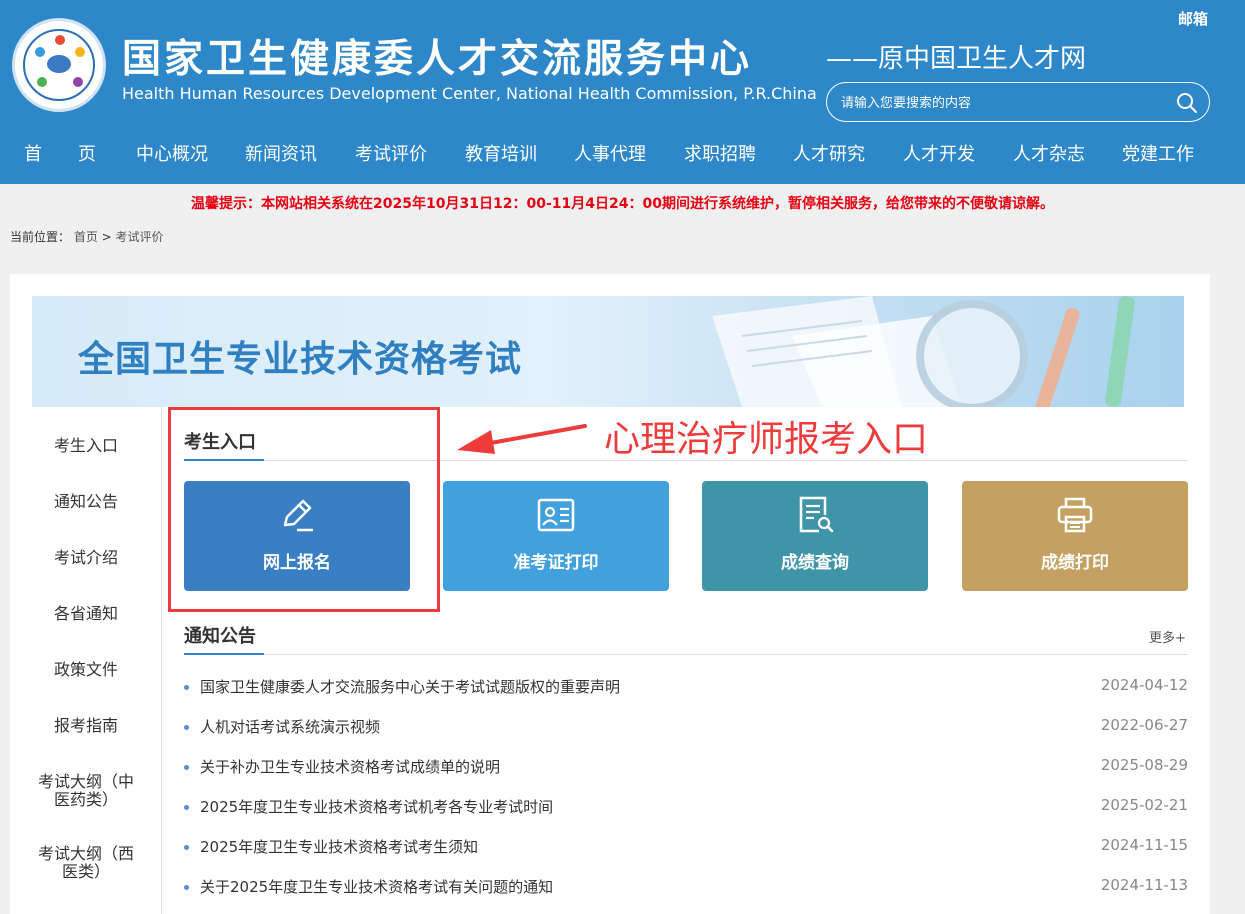  What do you see at coordinates (686, 688) in the screenshot?
I see `news-item: 国家卫生健康委人才交流服务中心关于考试试题版权的重要声明 2024-04-12` at bounding box center [686, 688].